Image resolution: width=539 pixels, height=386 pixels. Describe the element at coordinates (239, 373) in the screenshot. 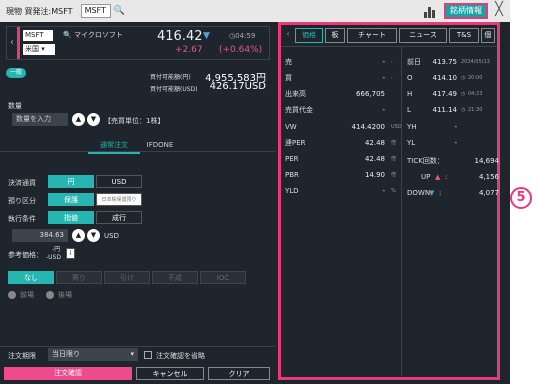

I see `clear-button: クリア` at that location.